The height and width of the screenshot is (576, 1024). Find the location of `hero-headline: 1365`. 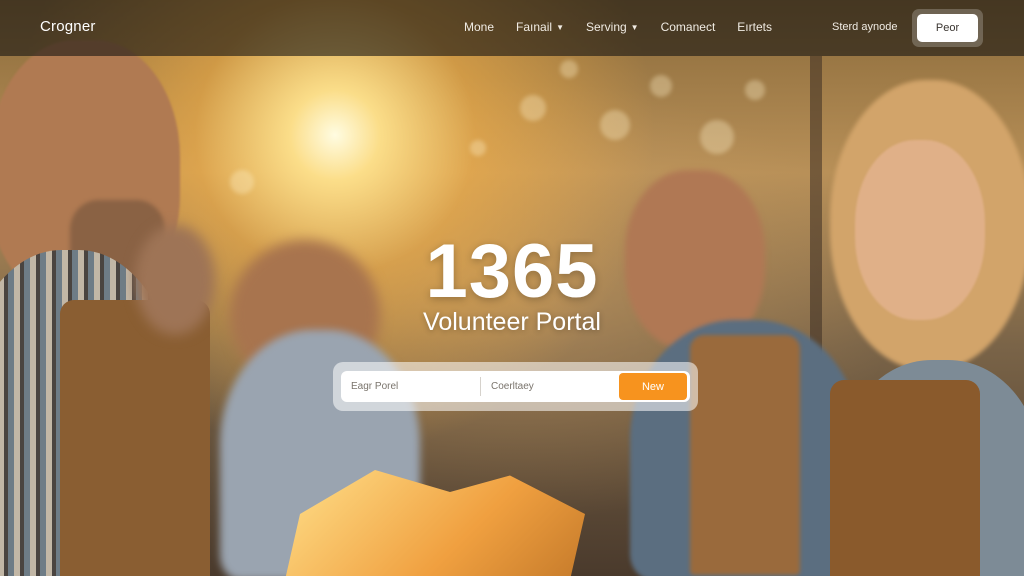

hero-headline: 1365 is located at coordinates (512, 271).